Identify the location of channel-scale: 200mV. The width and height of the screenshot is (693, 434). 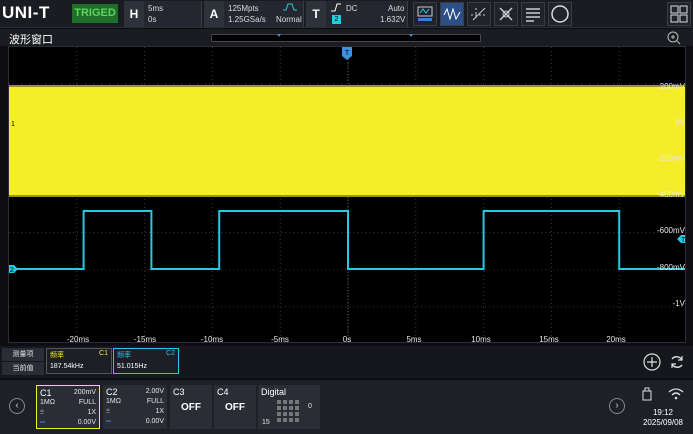
(84, 392).